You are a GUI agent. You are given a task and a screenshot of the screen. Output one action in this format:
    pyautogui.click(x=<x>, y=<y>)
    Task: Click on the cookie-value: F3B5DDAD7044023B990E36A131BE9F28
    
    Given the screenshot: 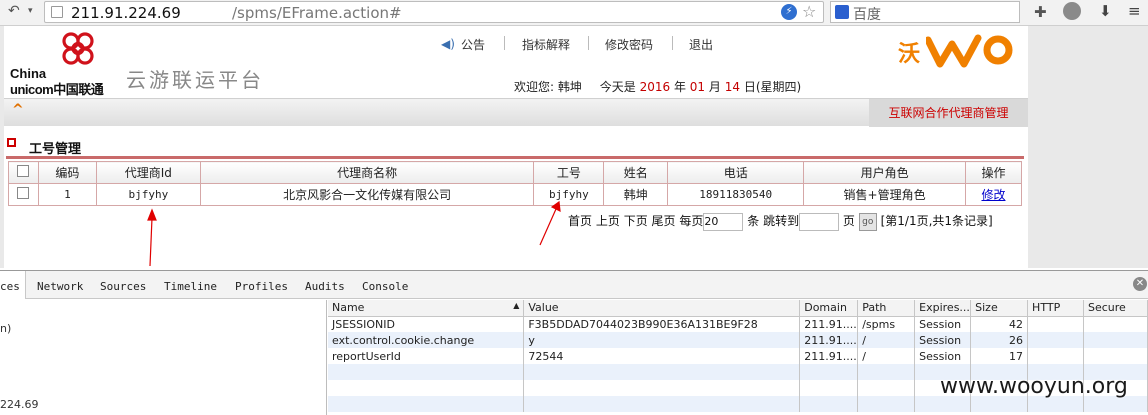 What is the action you would take?
    pyautogui.click(x=662, y=324)
    